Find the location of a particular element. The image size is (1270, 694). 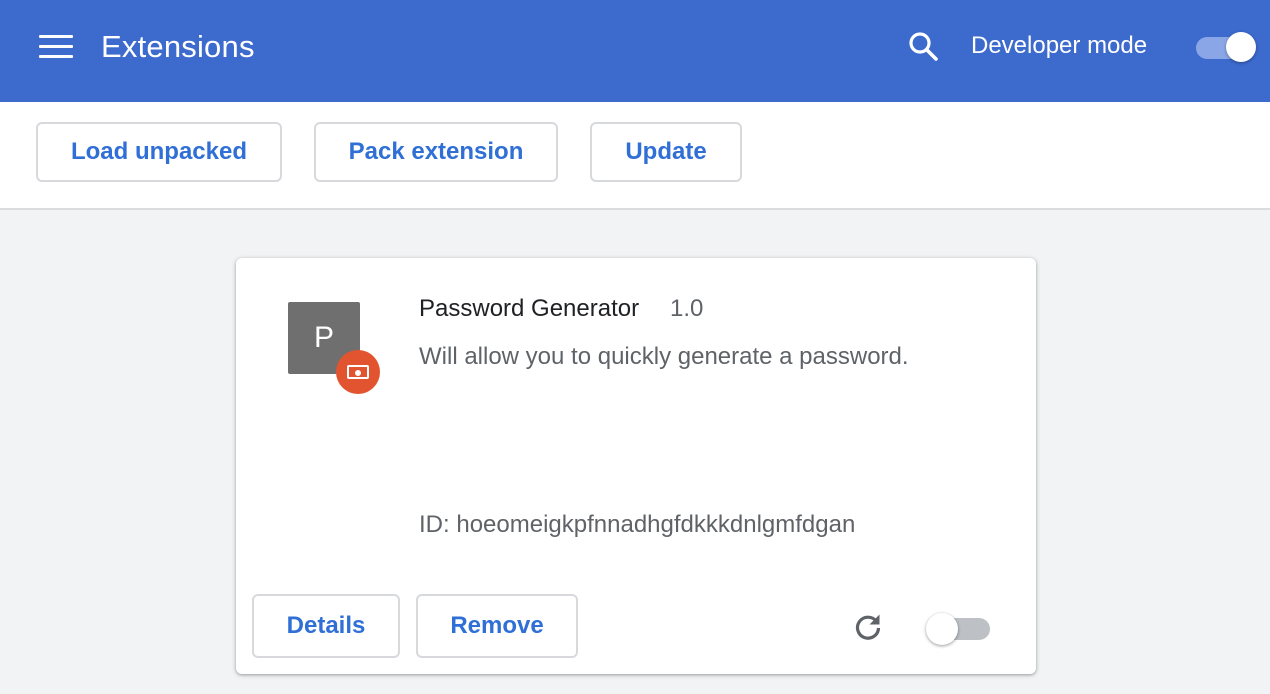

app-header: Extensions Developer mode is located at coordinates (635, 51).